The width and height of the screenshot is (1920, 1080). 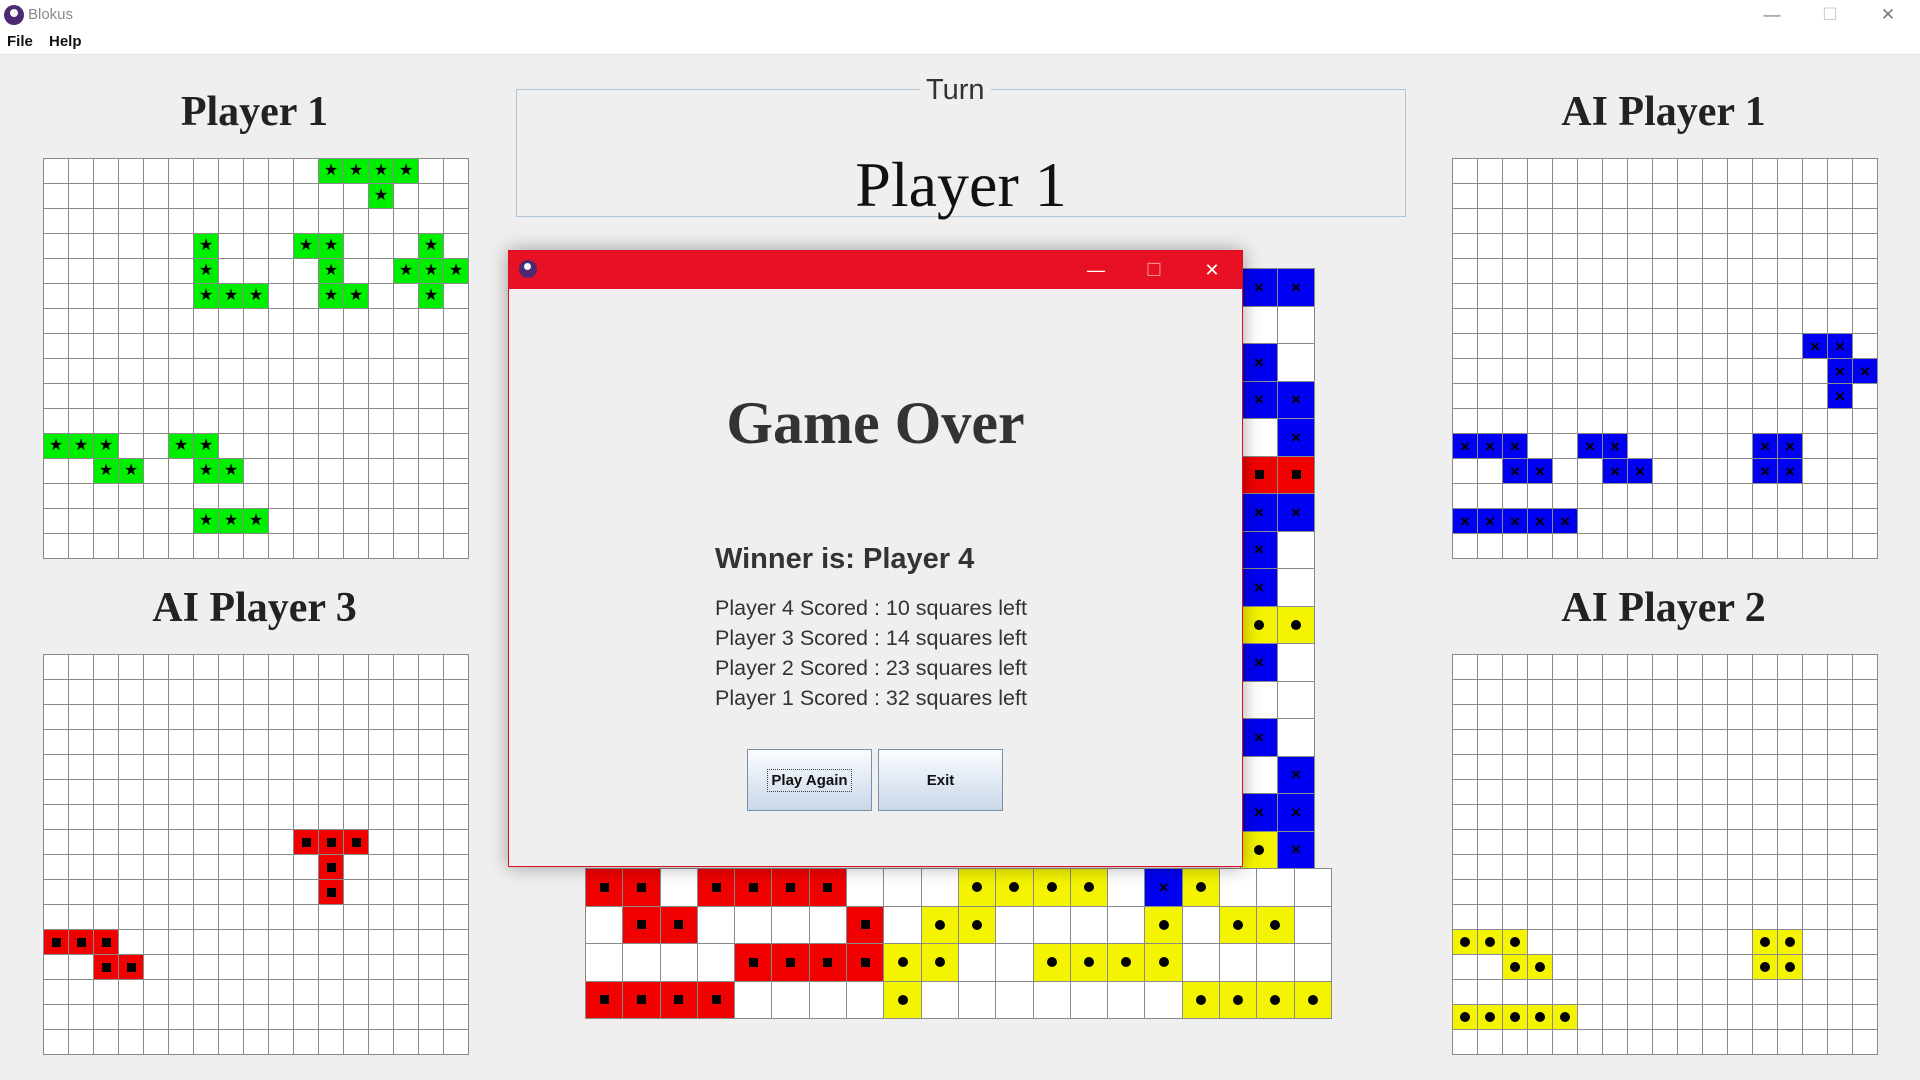 I want to click on close-button: ✕, so click(x=1888, y=15).